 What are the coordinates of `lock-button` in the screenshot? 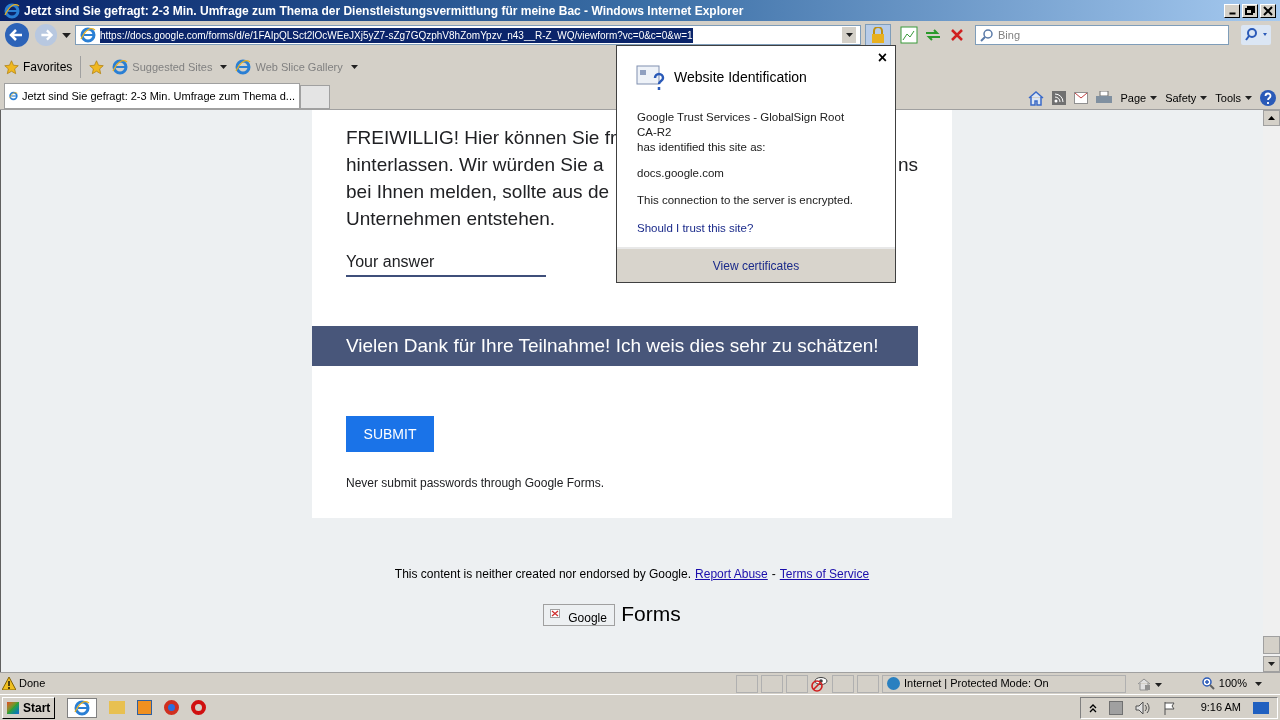 It's located at (878, 35).